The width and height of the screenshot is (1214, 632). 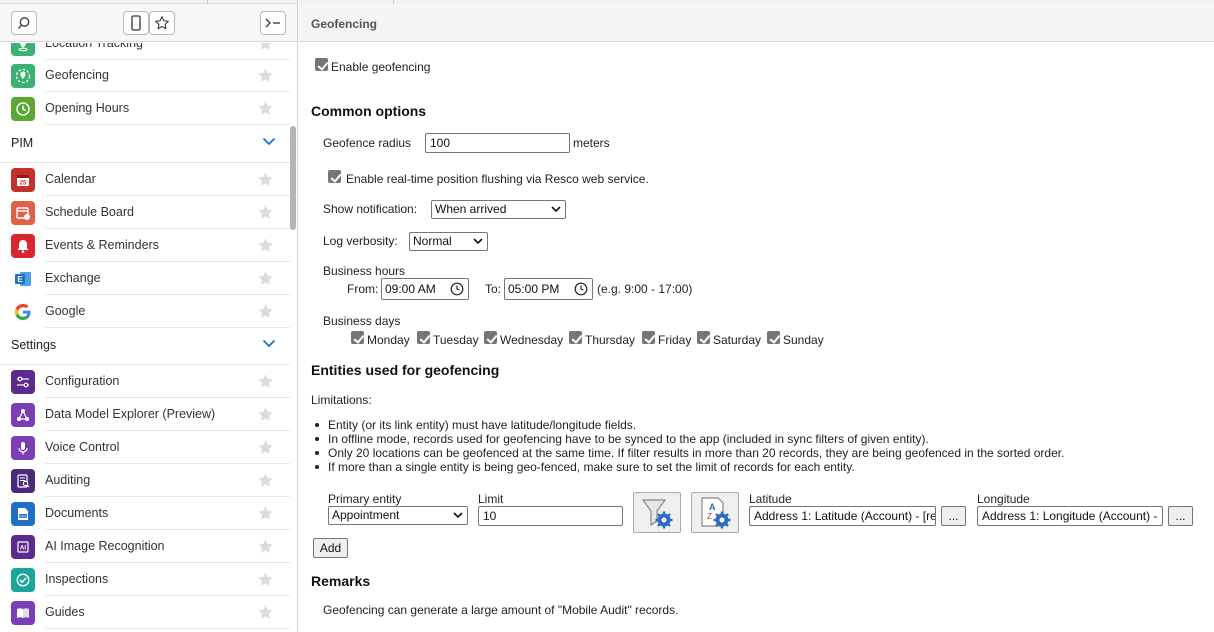 What do you see at coordinates (273, 23) in the screenshot?
I see `collapse-sidebar-button` at bounding box center [273, 23].